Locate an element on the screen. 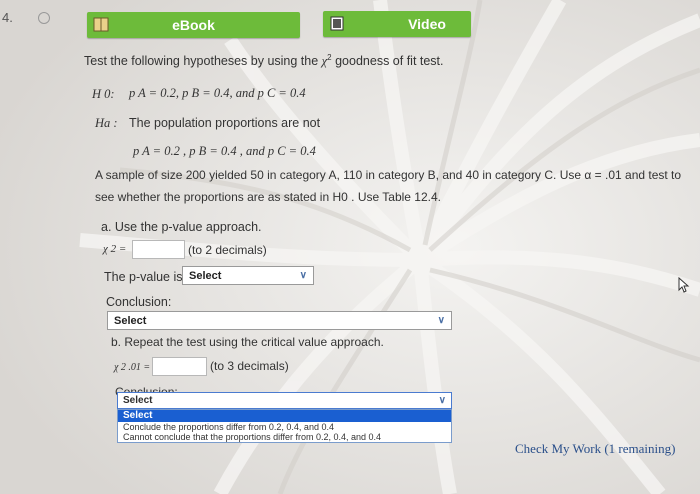 This screenshot has height=494, width=700. part-b-chi-label: χ 2 .01 = is located at coordinates (132, 367).